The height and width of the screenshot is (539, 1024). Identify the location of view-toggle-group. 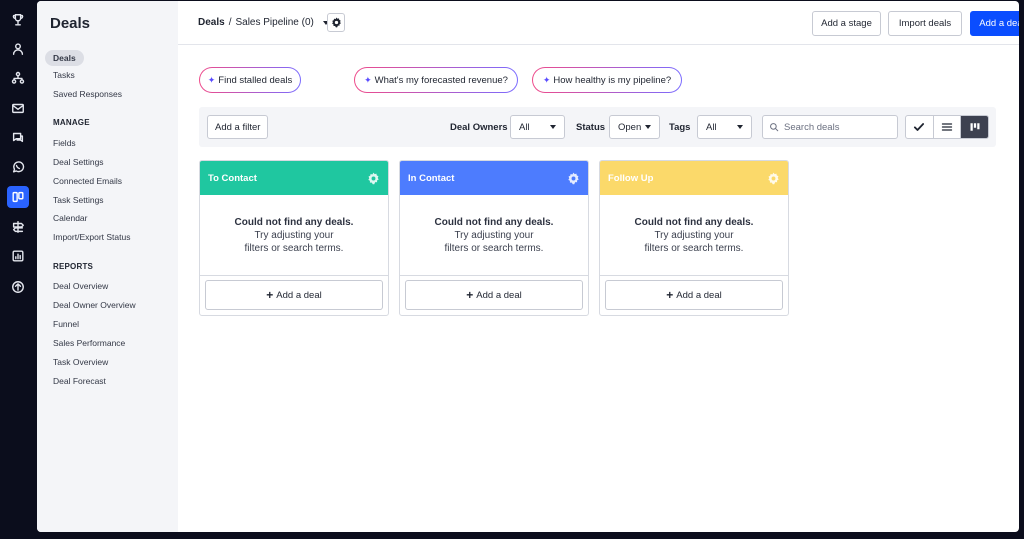
(947, 127).